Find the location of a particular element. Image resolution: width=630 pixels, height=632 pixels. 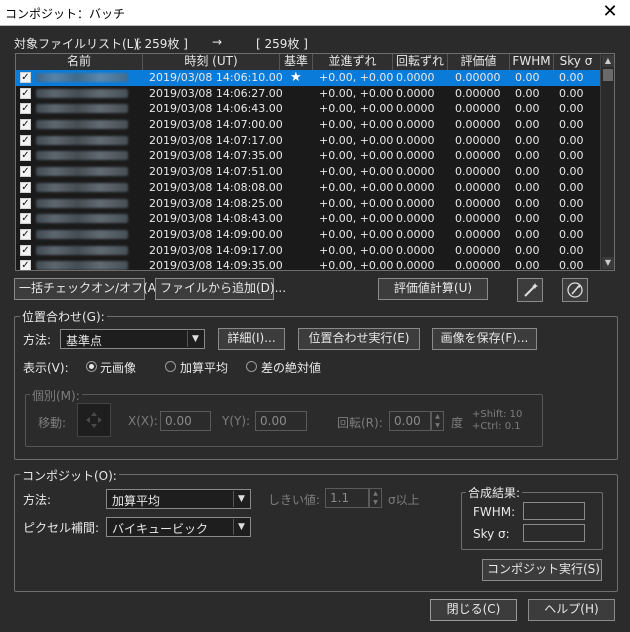

radio-original is located at coordinates (91, 366).